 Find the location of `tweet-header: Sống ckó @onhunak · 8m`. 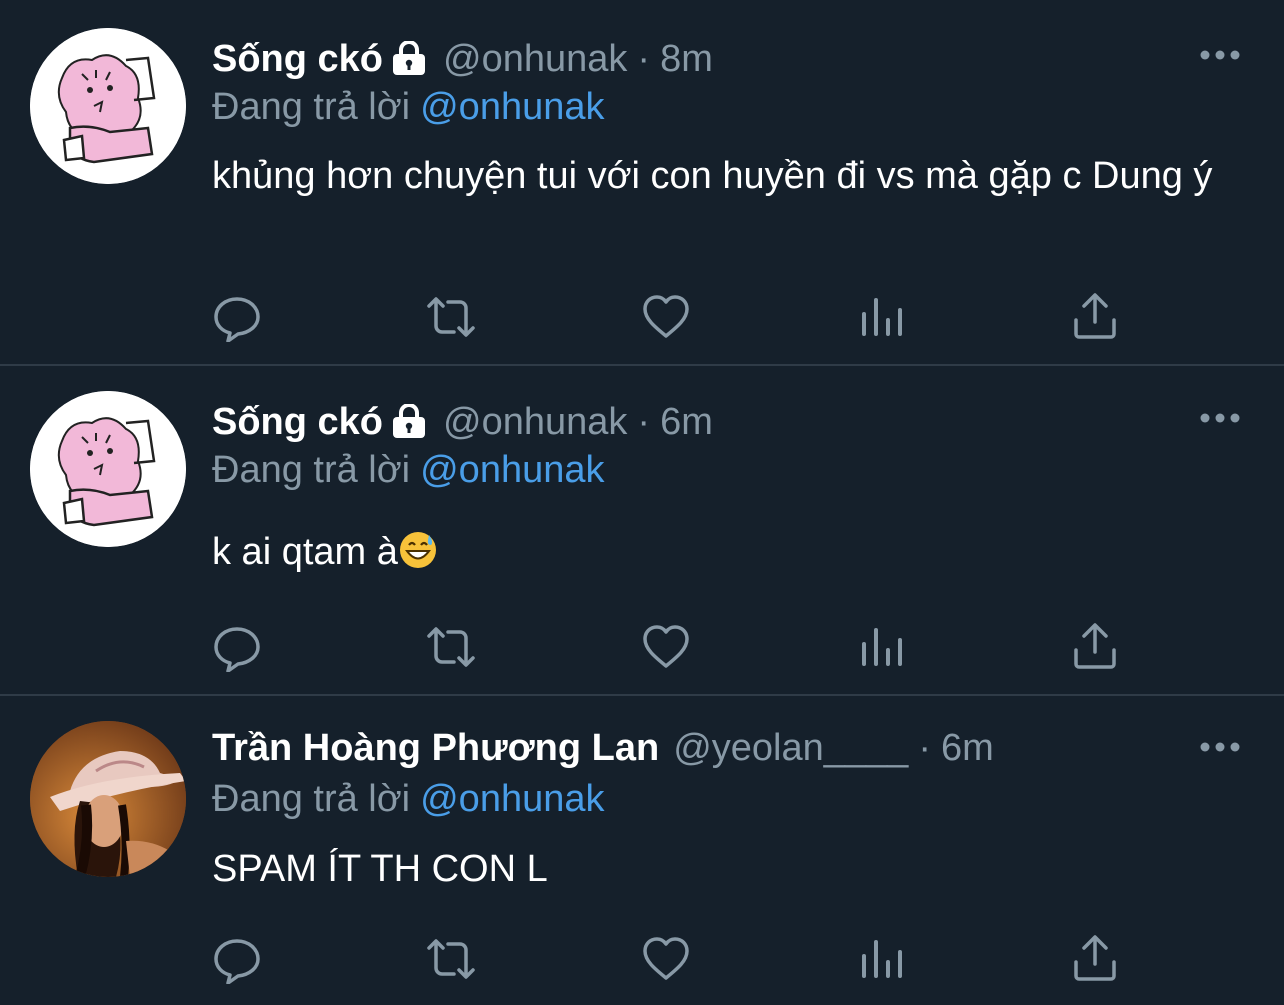

tweet-header: Sống ckó @onhunak · 8m is located at coordinates (462, 61).